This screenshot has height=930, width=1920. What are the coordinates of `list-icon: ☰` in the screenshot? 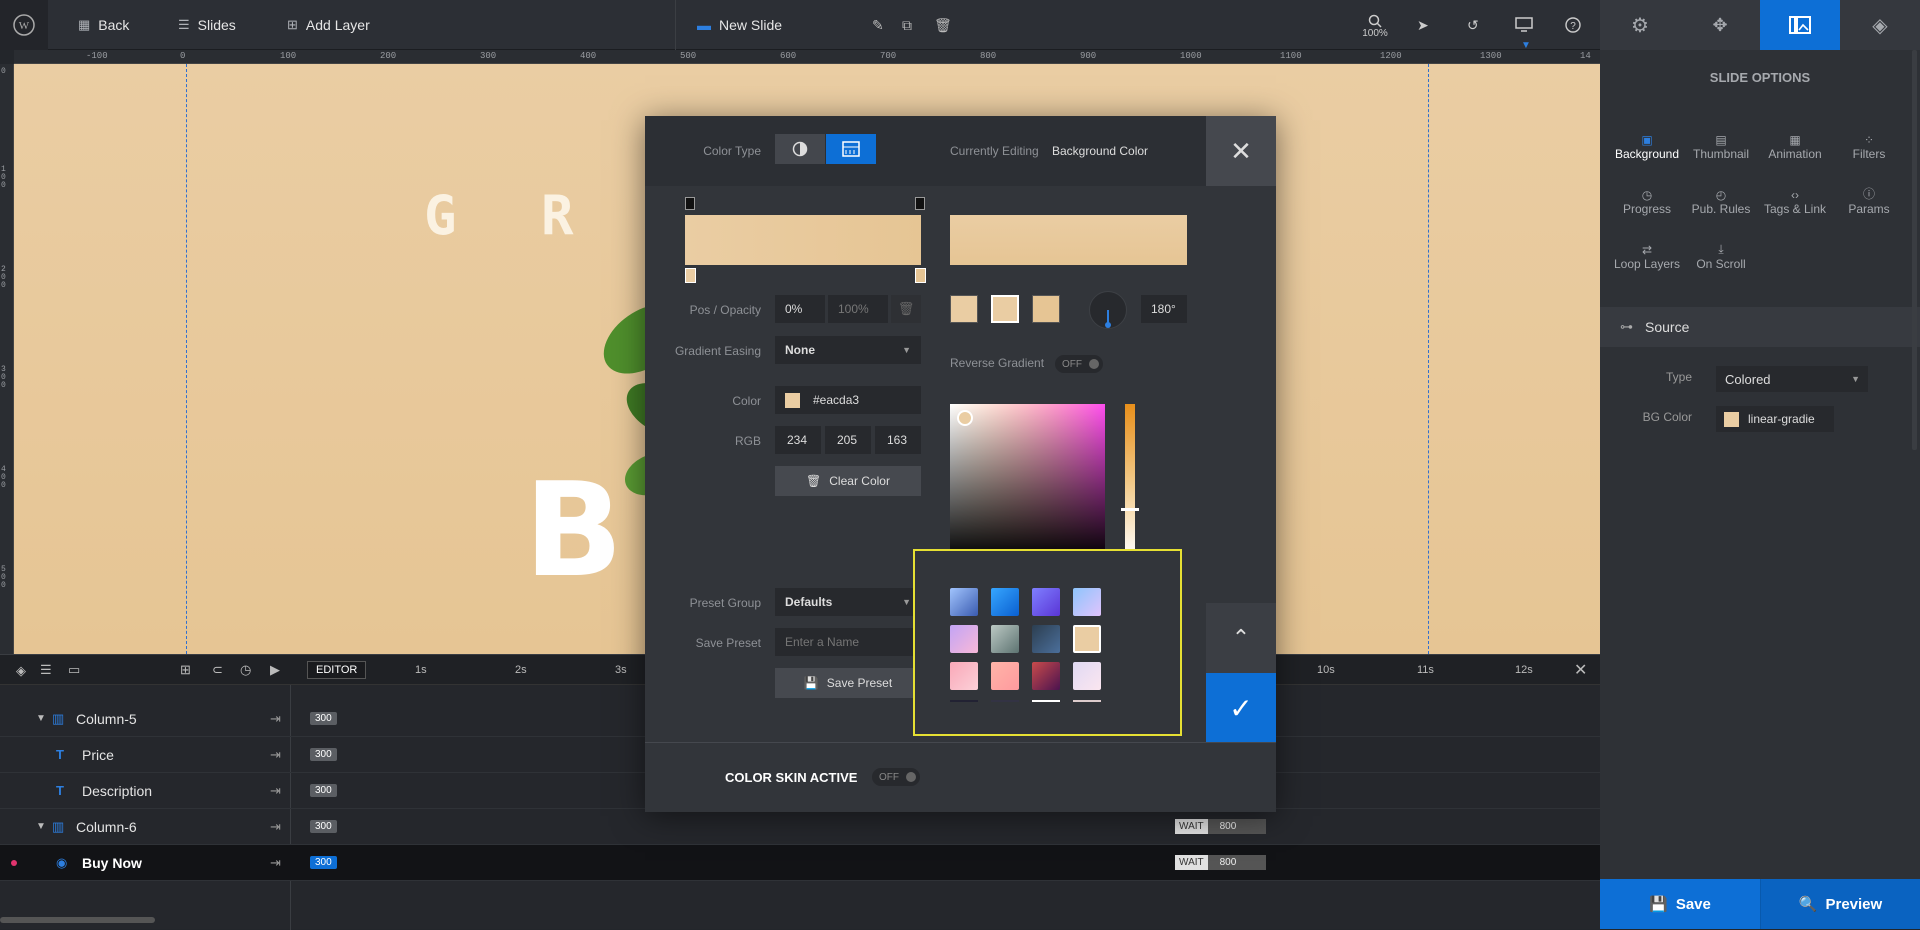 It's located at (46, 670).